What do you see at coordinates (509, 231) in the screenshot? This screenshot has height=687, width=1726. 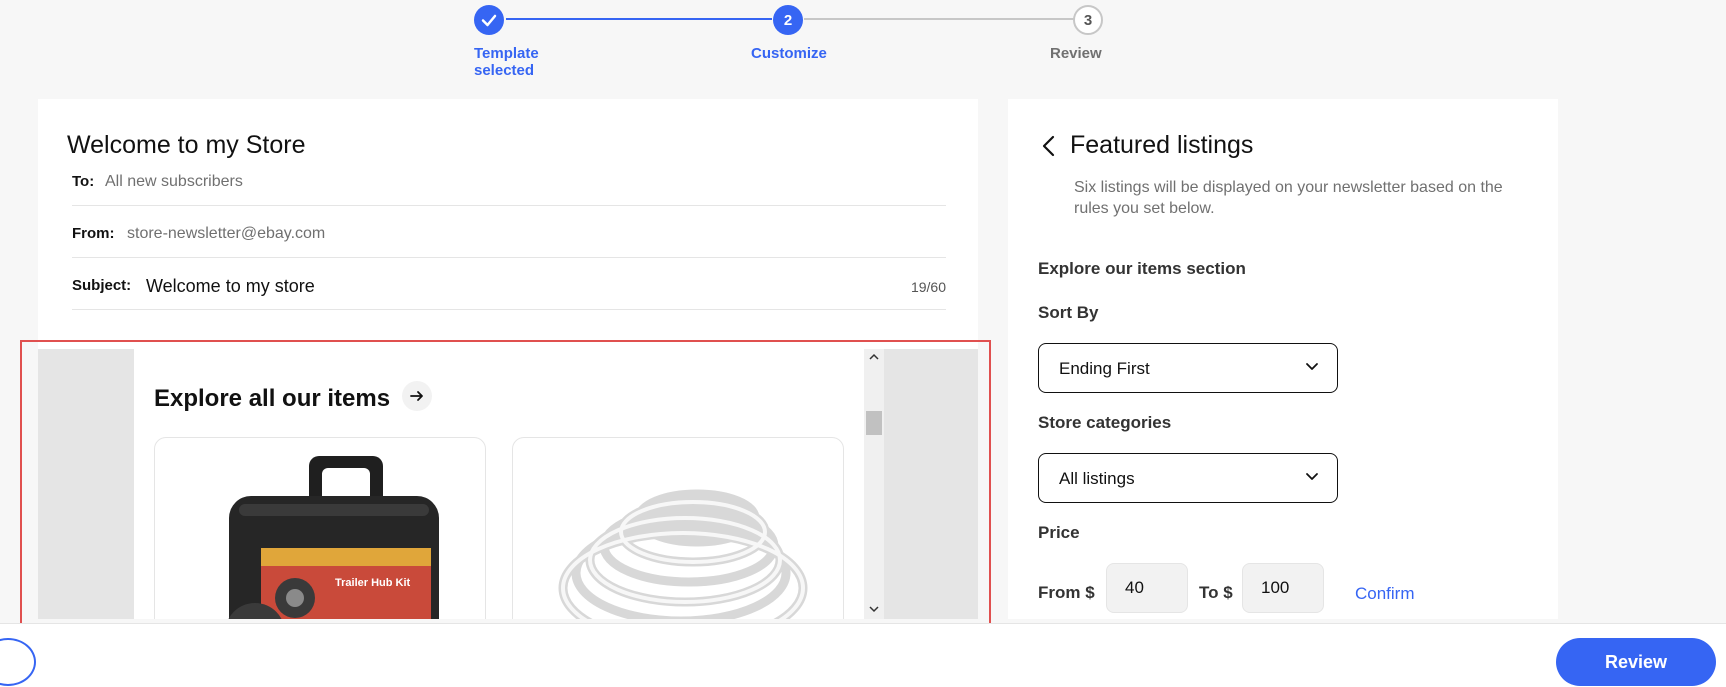 I see `from-row: From: store-newsletter@ebay.com` at bounding box center [509, 231].